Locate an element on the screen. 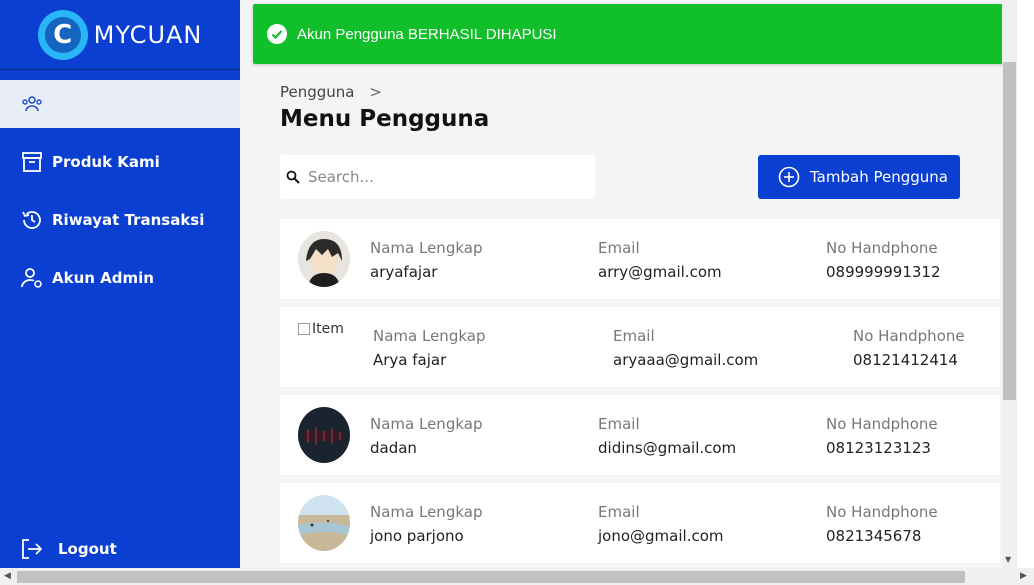 The image size is (1034, 585). logo: C MYCUAN is located at coordinates (120, 35).